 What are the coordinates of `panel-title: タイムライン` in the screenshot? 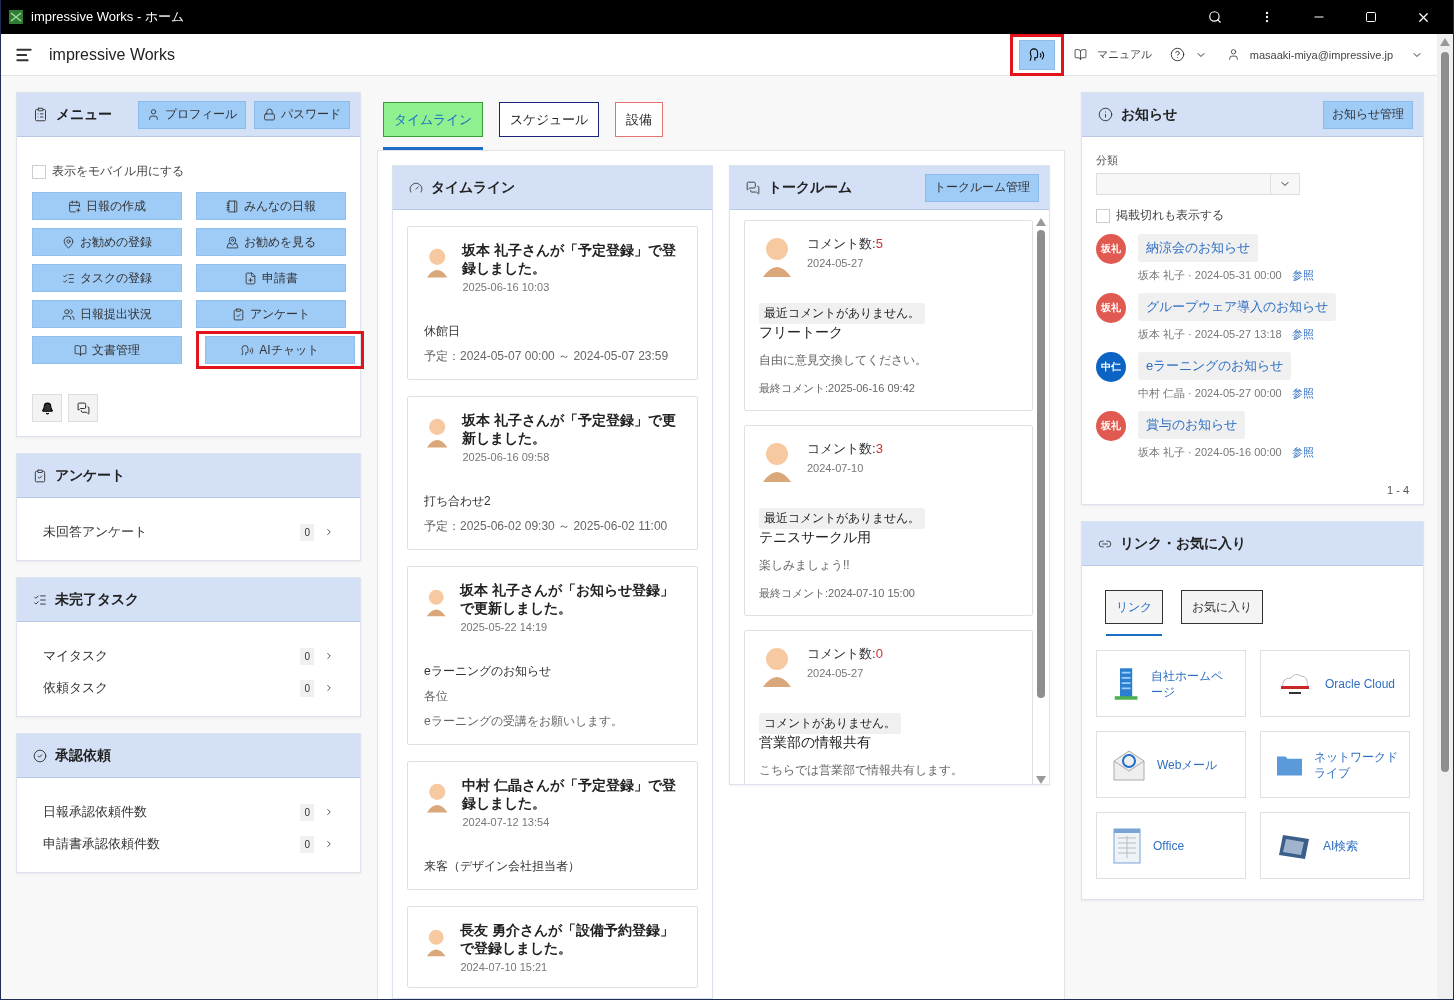 It's located at (473, 187).